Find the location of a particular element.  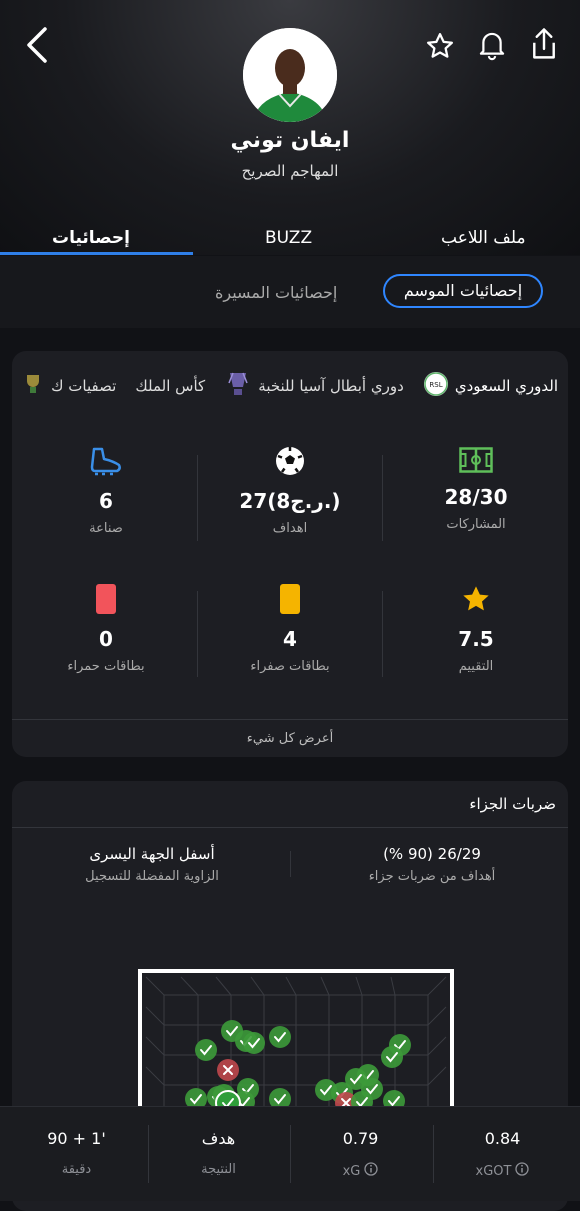

footer-xgot: 0.84 xGOT is located at coordinates (502, 1154).